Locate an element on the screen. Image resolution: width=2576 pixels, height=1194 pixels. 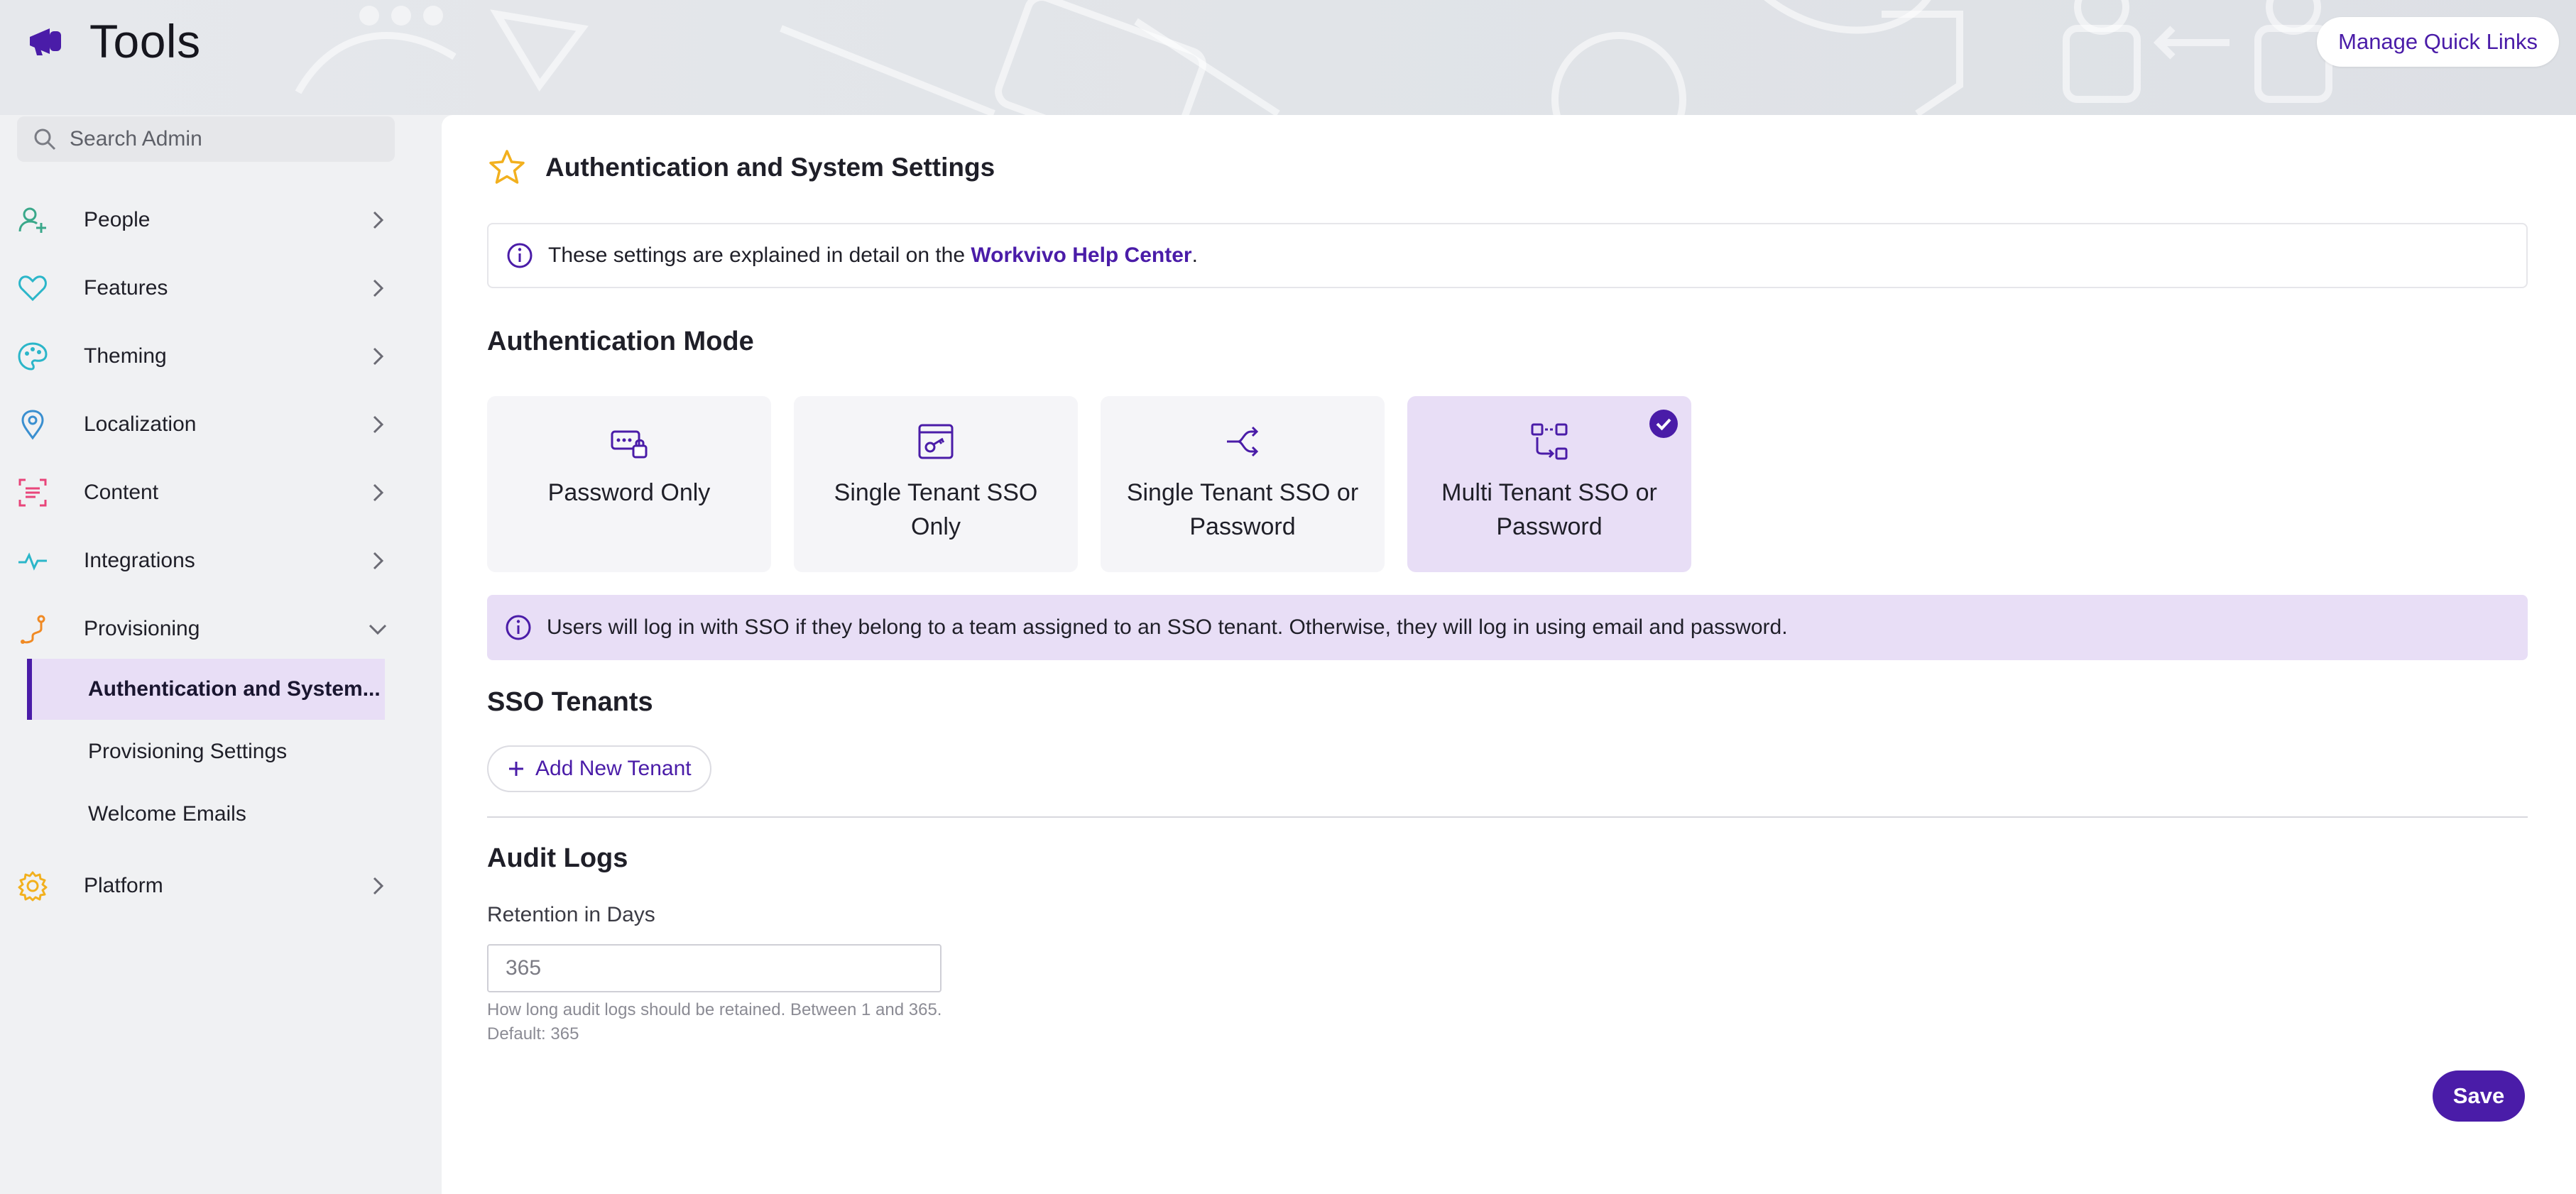
sidebar-item-people: People is located at coordinates (199, 220).